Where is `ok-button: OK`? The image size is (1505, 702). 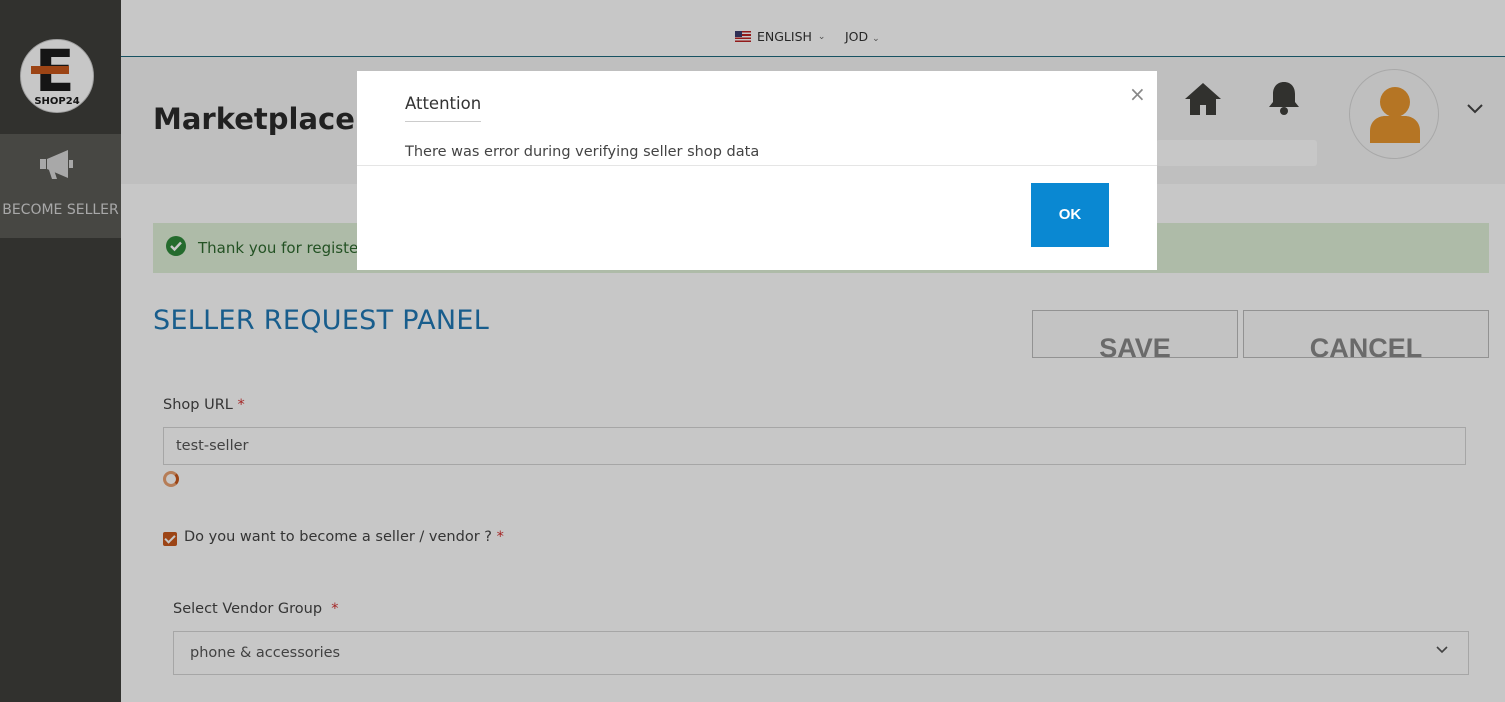
ok-button: OK is located at coordinates (1070, 215).